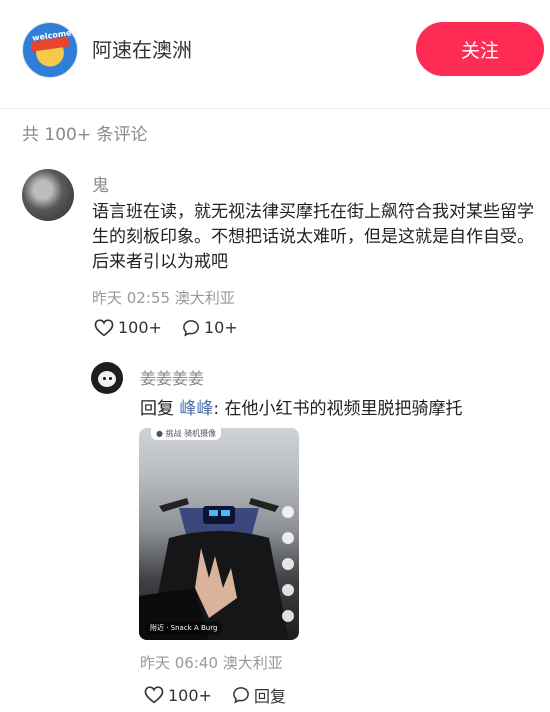 The height and width of the screenshot is (712, 550). I want to click on reply-actions: 100+ 回复, so click(225, 695).